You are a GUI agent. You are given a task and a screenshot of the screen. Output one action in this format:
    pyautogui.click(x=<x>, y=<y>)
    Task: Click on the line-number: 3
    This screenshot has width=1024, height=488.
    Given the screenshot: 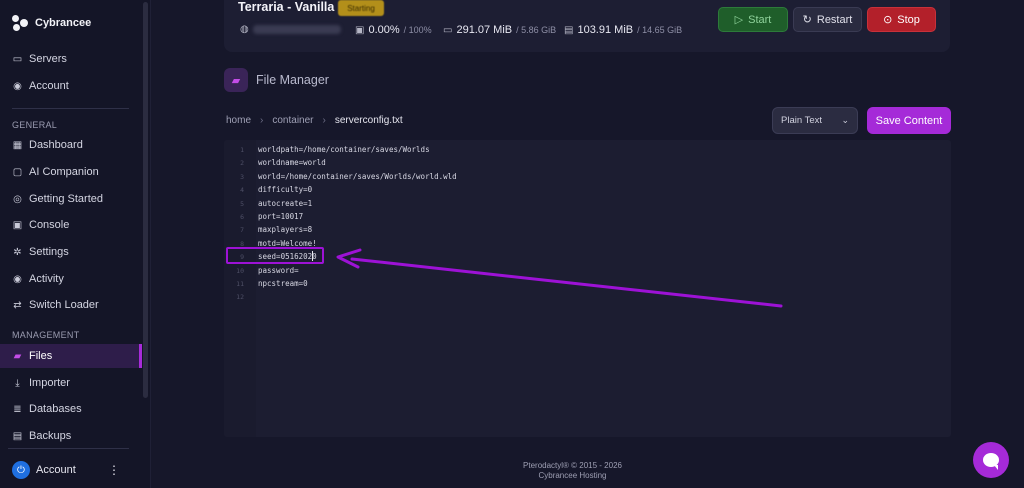 What is the action you would take?
    pyautogui.click(x=242, y=176)
    